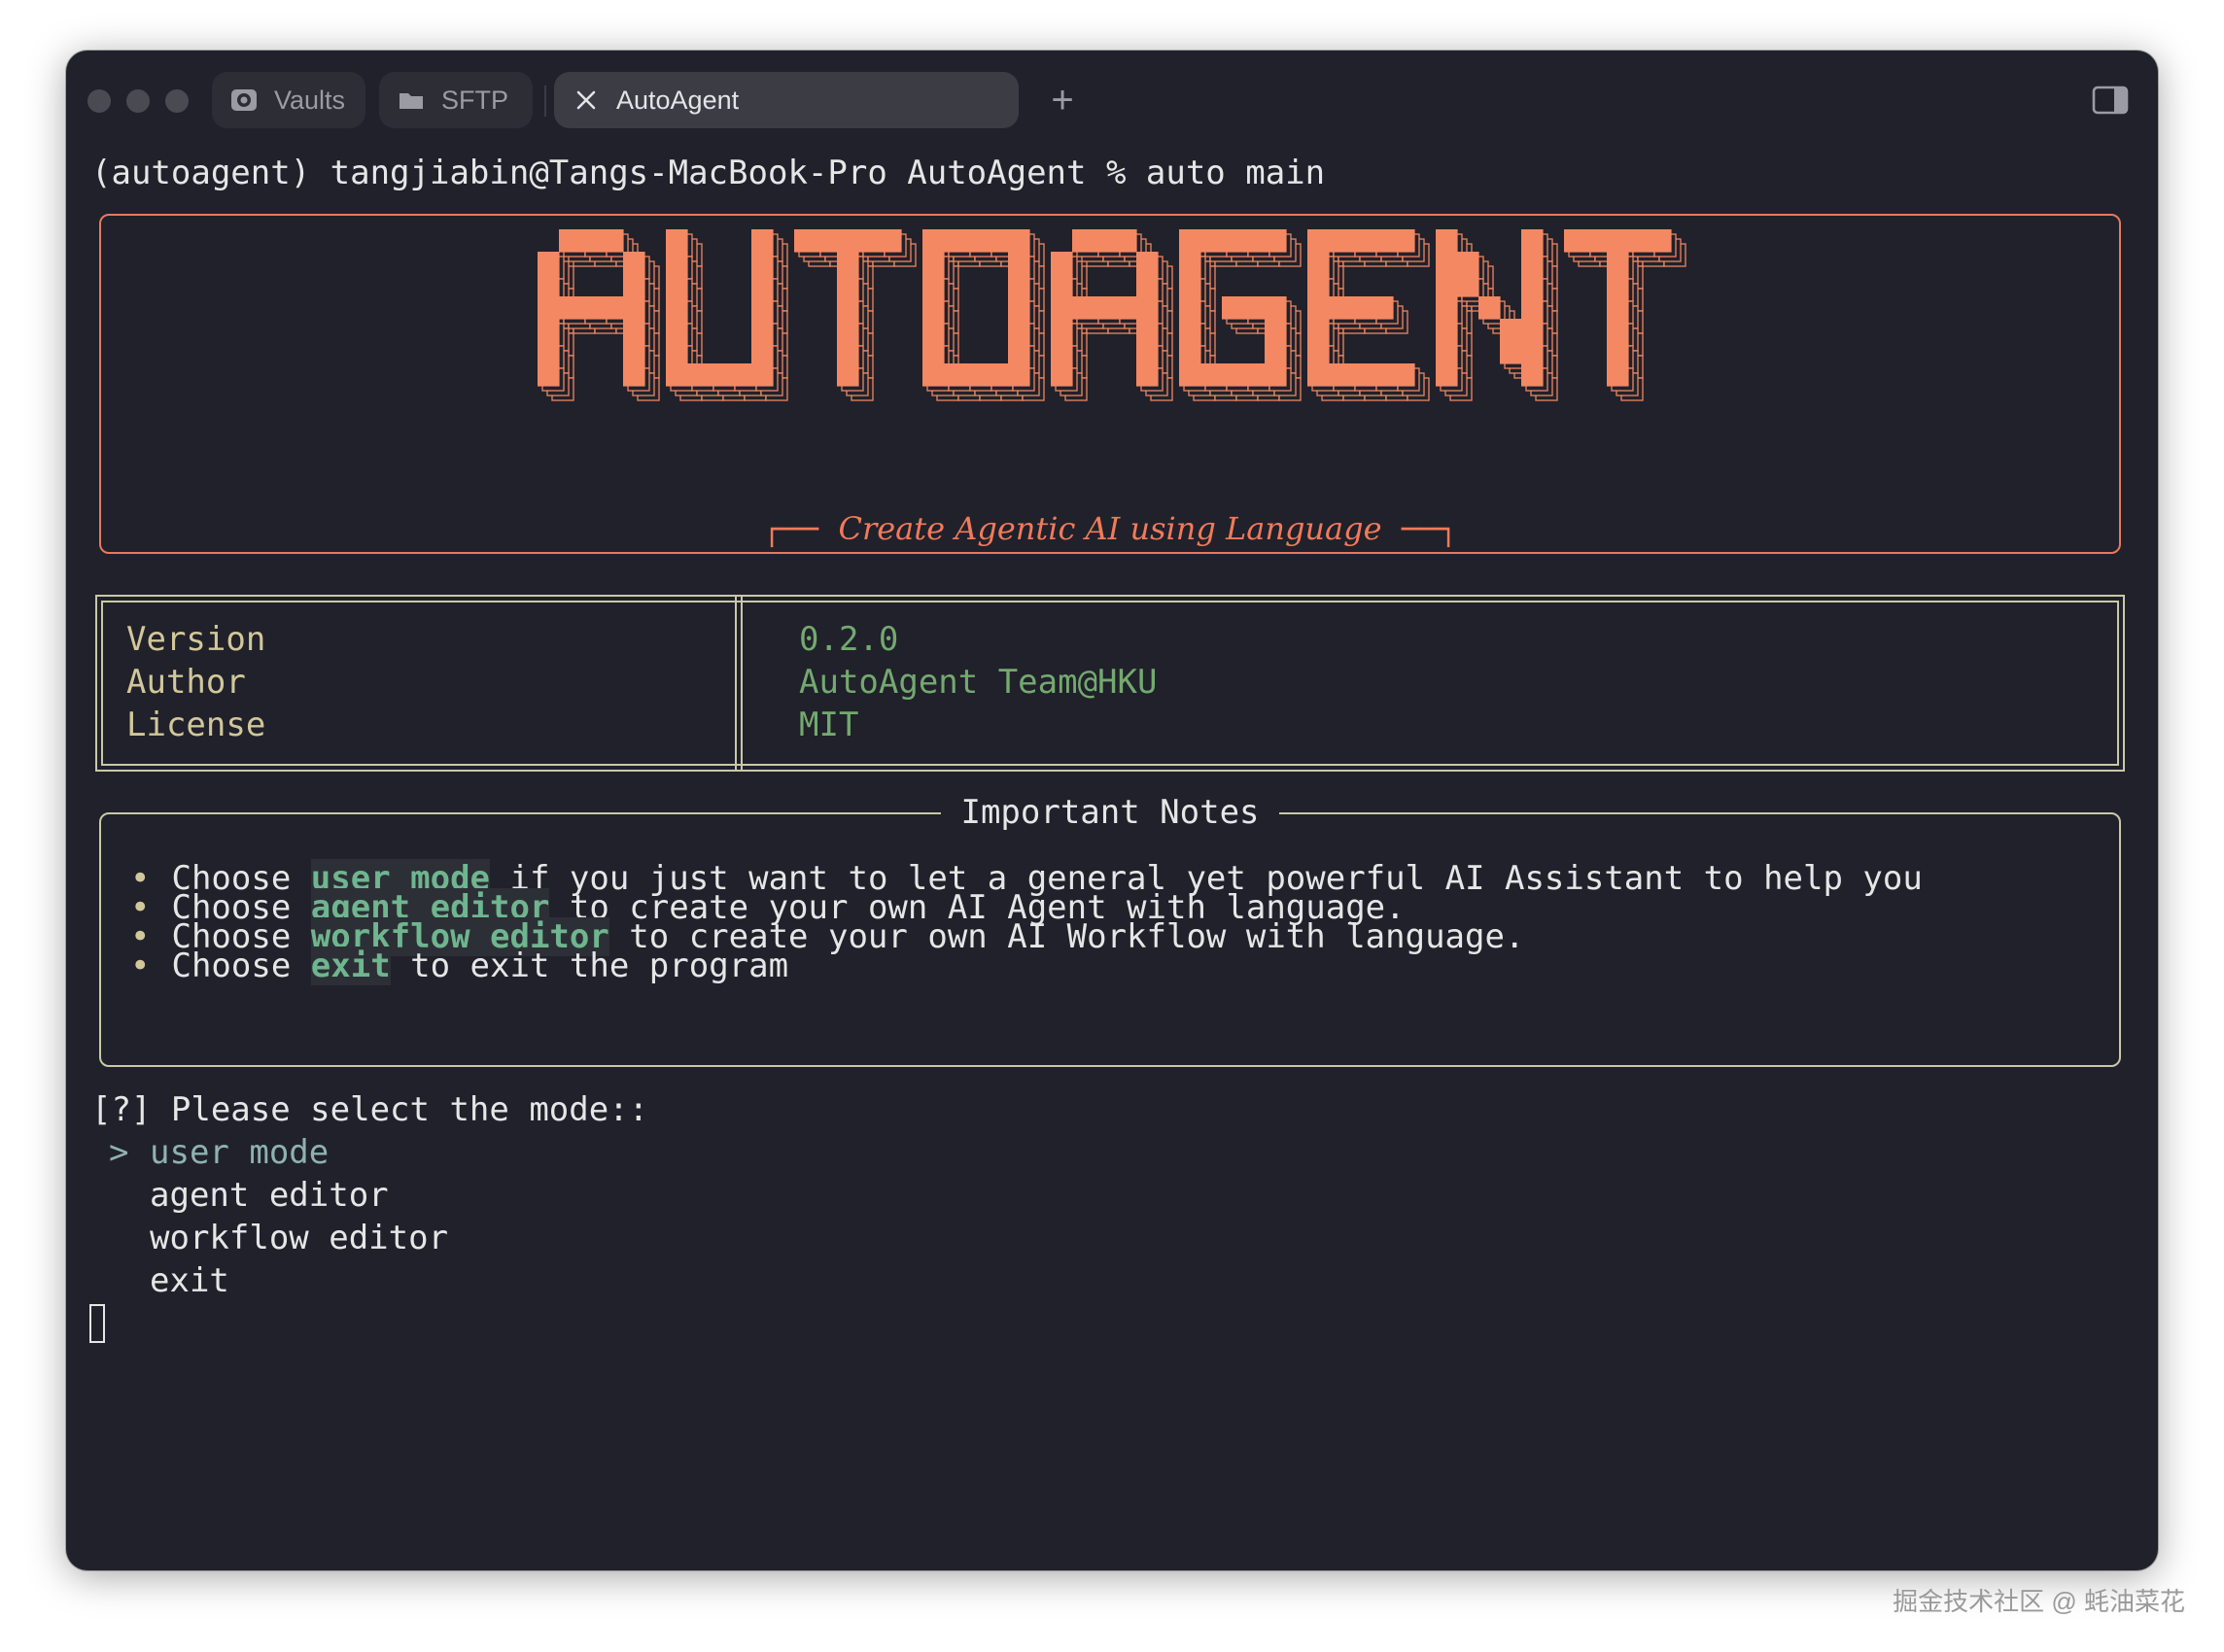 This screenshot has height=1652, width=2224. Describe the element at coordinates (370, 1110) in the screenshot. I see `mode-select-prompt: [?] Please select the mode::` at that location.